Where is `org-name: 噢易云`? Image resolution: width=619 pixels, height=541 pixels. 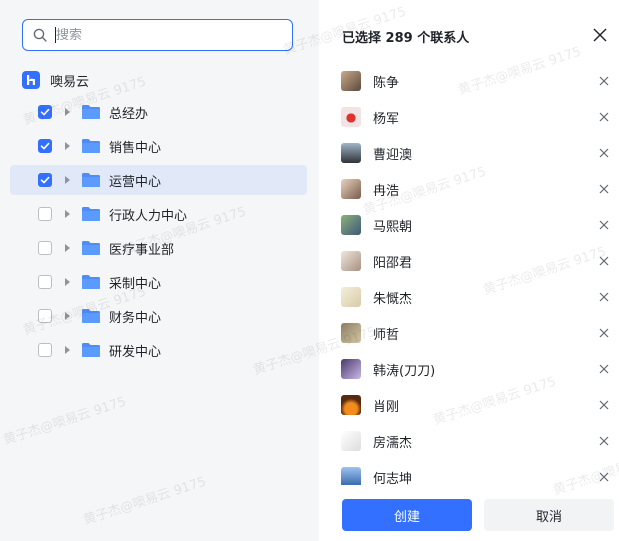
org-name: 噢易云 is located at coordinates (70, 82).